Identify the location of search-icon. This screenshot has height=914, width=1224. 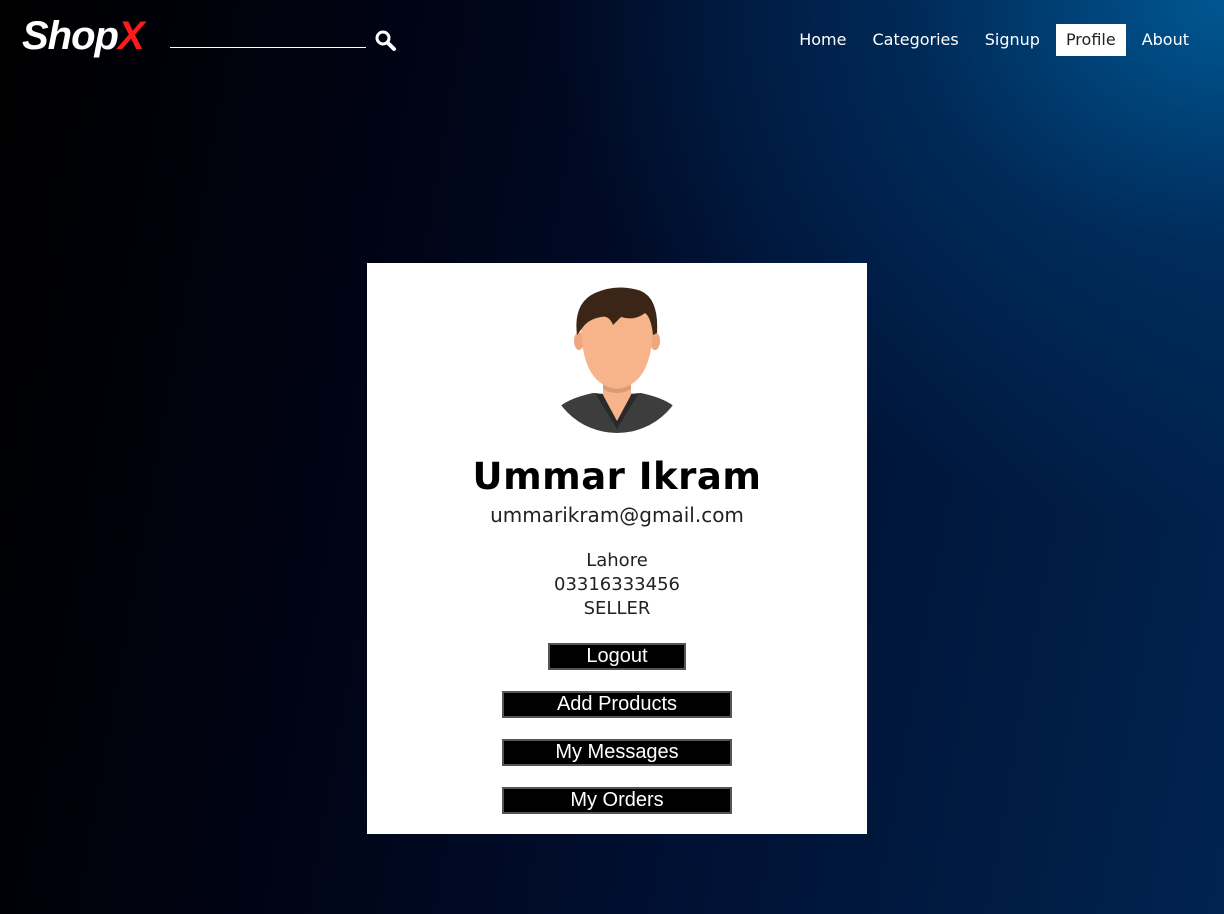
(385, 40).